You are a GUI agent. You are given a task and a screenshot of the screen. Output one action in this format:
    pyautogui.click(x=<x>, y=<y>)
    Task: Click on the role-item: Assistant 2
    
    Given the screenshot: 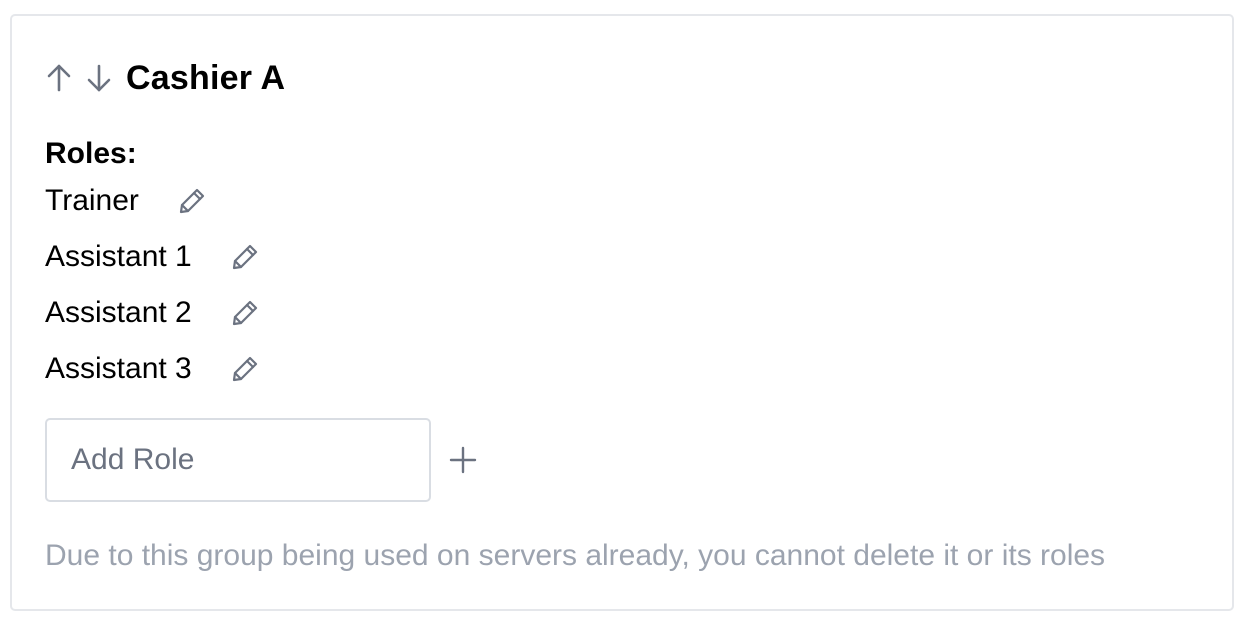 What is the action you would take?
    pyautogui.click(x=152, y=313)
    